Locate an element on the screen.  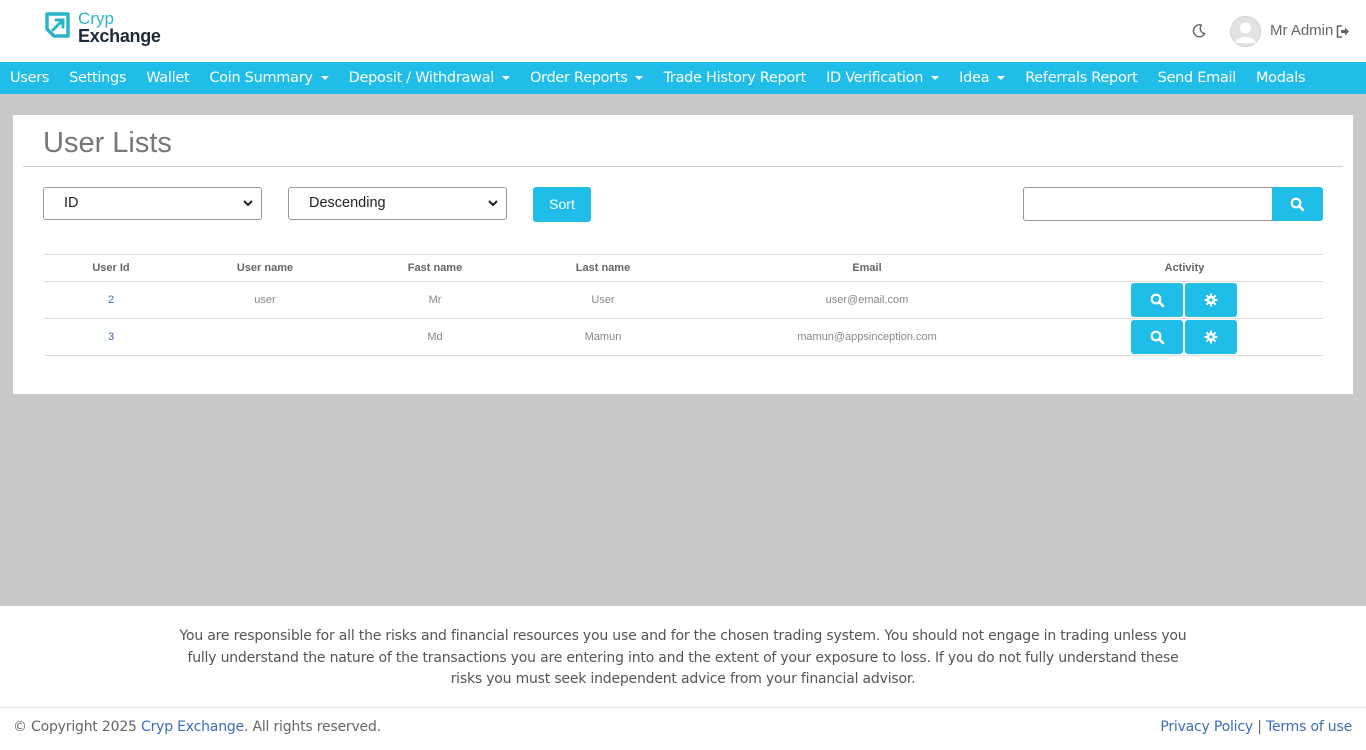
nav-item-send-email: Send Email is located at coordinates (1197, 78).